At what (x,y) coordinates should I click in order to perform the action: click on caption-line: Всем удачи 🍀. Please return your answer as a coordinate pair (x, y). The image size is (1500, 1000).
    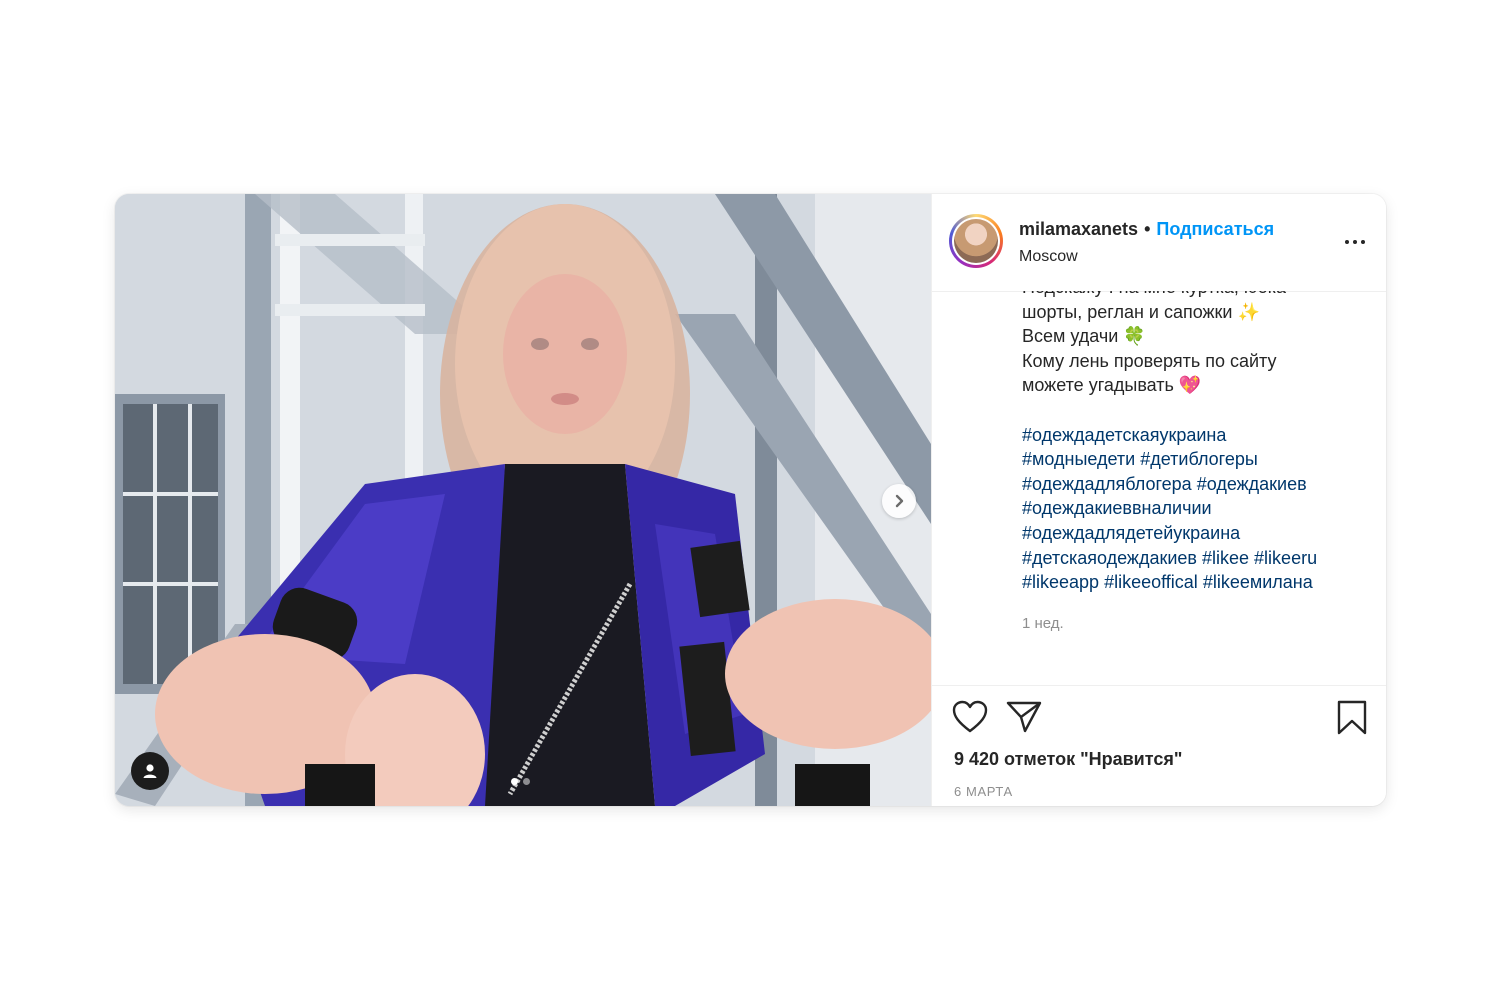
    Looking at the image, I should click on (1084, 336).